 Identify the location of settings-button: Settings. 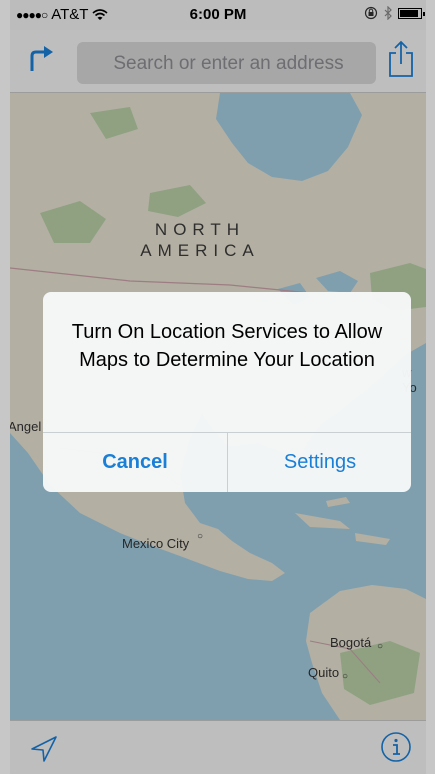
(319, 462).